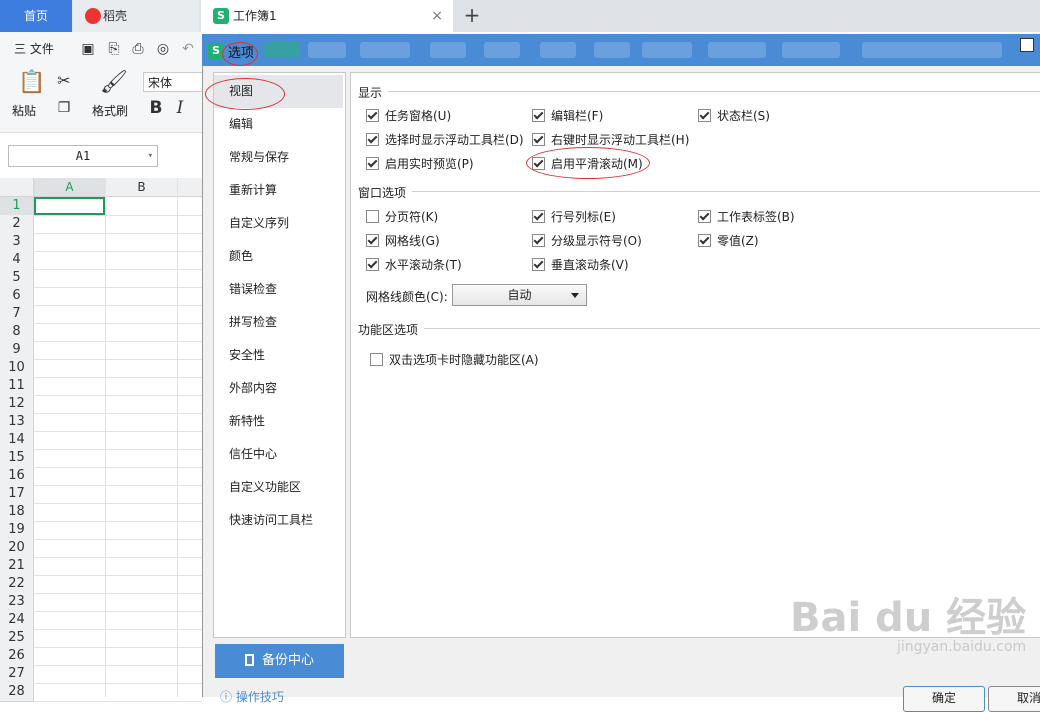 The width and height of the screenshot is (1040, 712). Describe the element at coordinates (944, 699) in the screenshot. I see `ok-button: 确定` at that location.